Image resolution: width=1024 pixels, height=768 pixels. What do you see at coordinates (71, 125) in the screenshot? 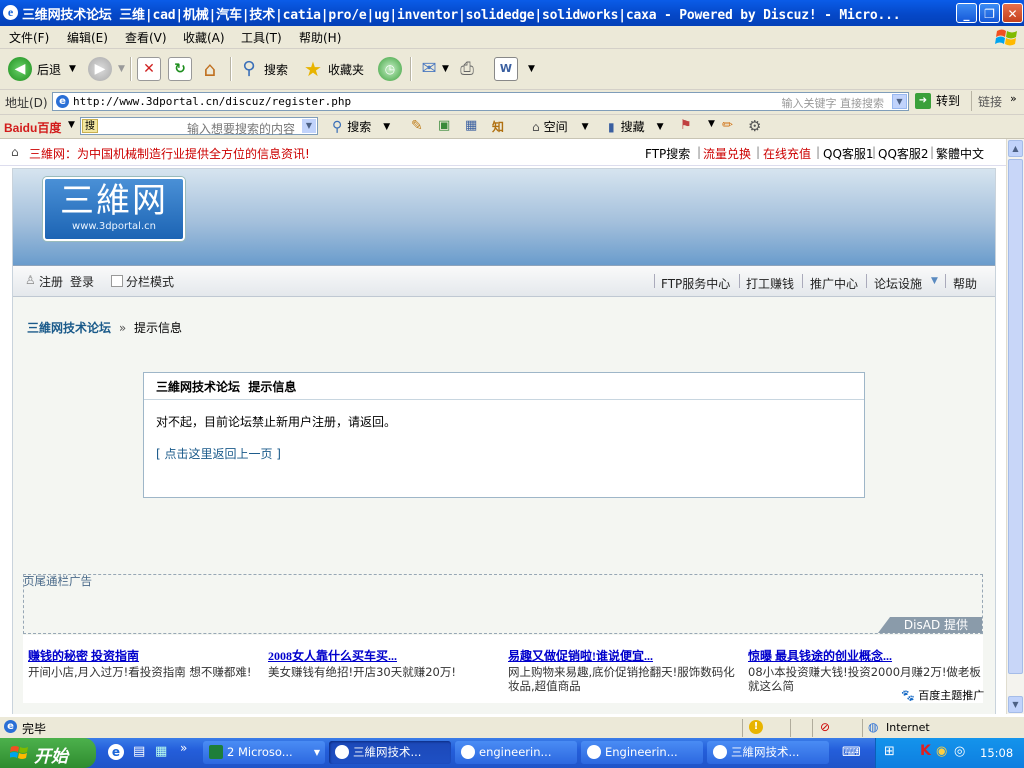
I see `baidu-dropdown-icon: ▼` at bounding box center [71, 125].